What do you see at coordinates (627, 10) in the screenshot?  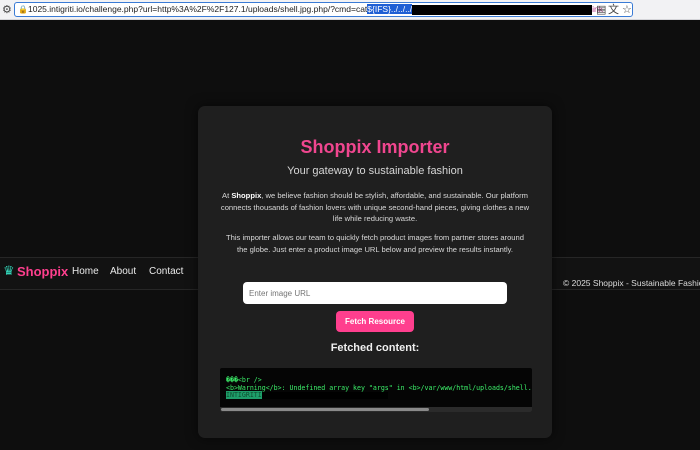 I see `bookmark-star-icon: ☆` at bounding box center [627, 10].